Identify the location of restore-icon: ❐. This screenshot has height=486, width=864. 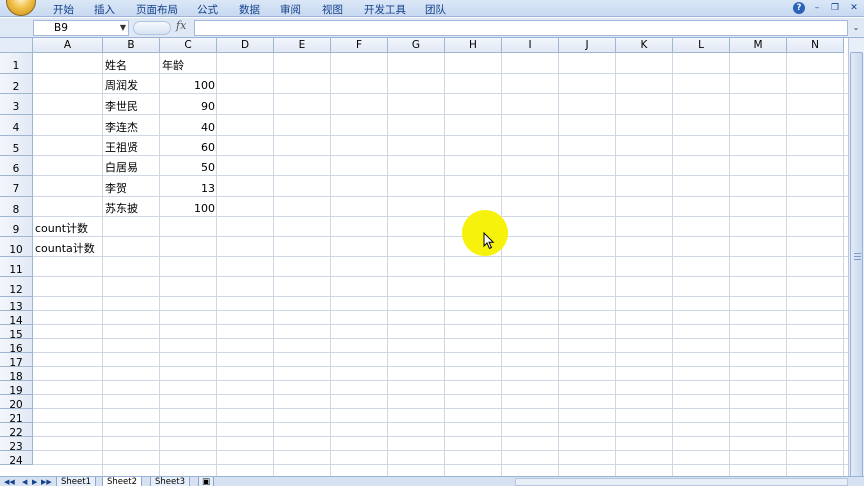
(835, 8).